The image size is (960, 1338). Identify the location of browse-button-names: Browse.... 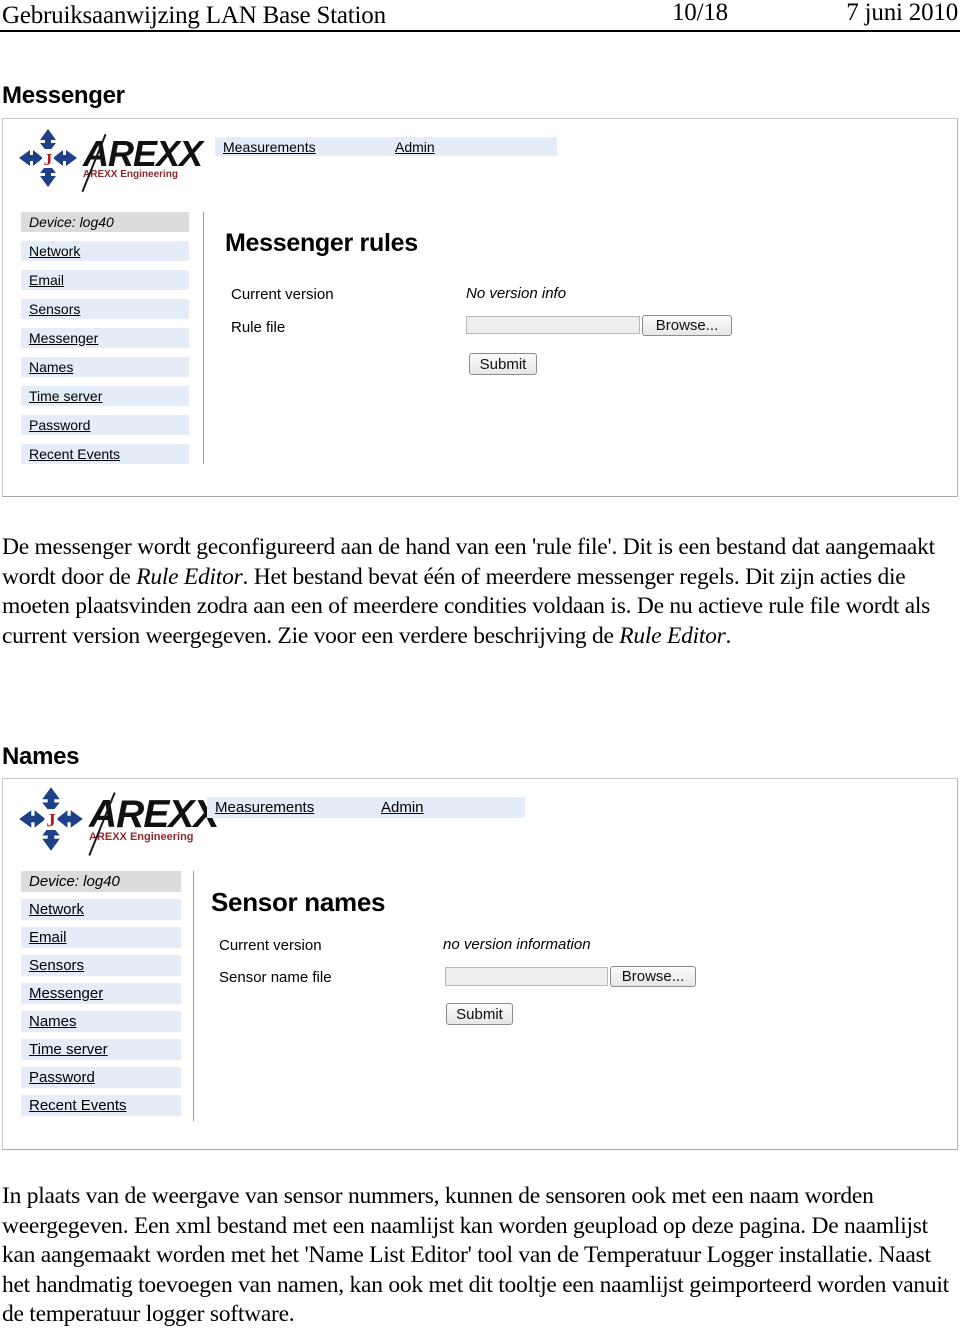
(653, 976).